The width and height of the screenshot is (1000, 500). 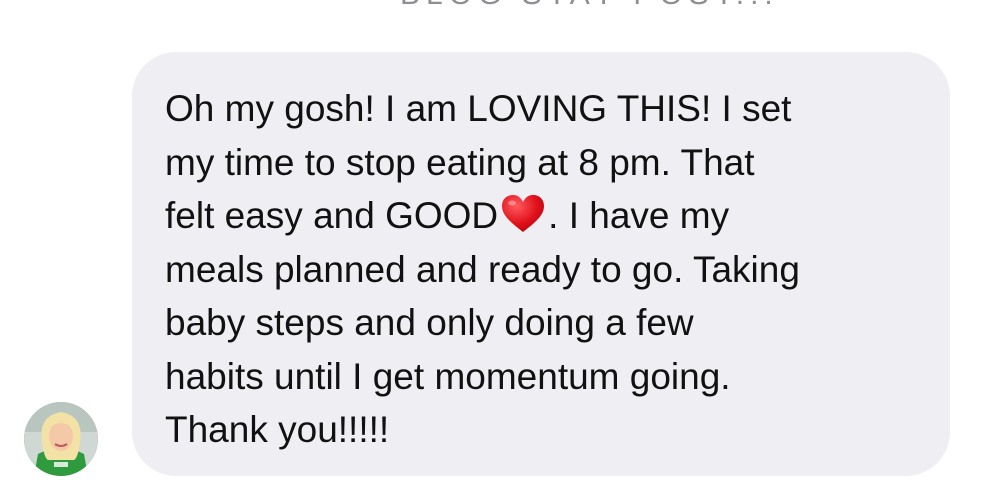 I want to click on message-line: habits until I get momentum going., so click(x=448, y=376).